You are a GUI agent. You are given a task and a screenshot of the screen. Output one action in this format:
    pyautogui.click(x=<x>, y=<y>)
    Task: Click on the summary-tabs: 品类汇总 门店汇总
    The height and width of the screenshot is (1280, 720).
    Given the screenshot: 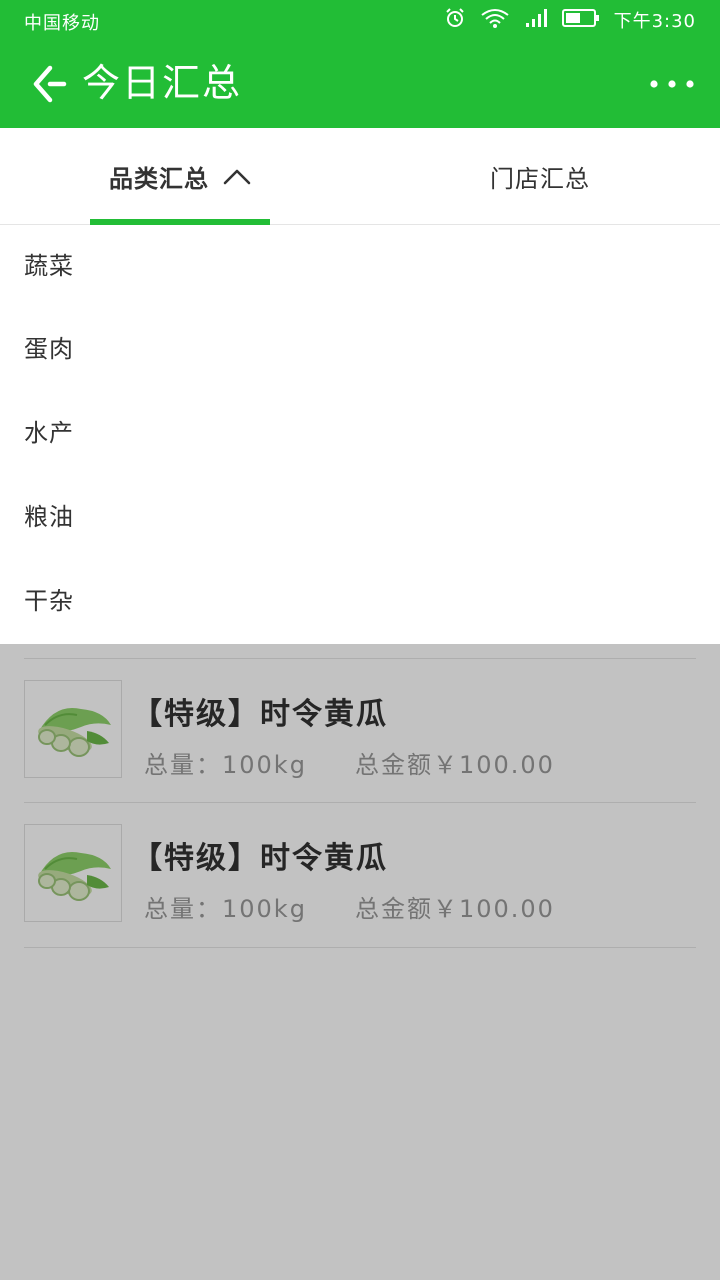 What is the action you would take?
    pyautogui.click(x=360, y=176)
    